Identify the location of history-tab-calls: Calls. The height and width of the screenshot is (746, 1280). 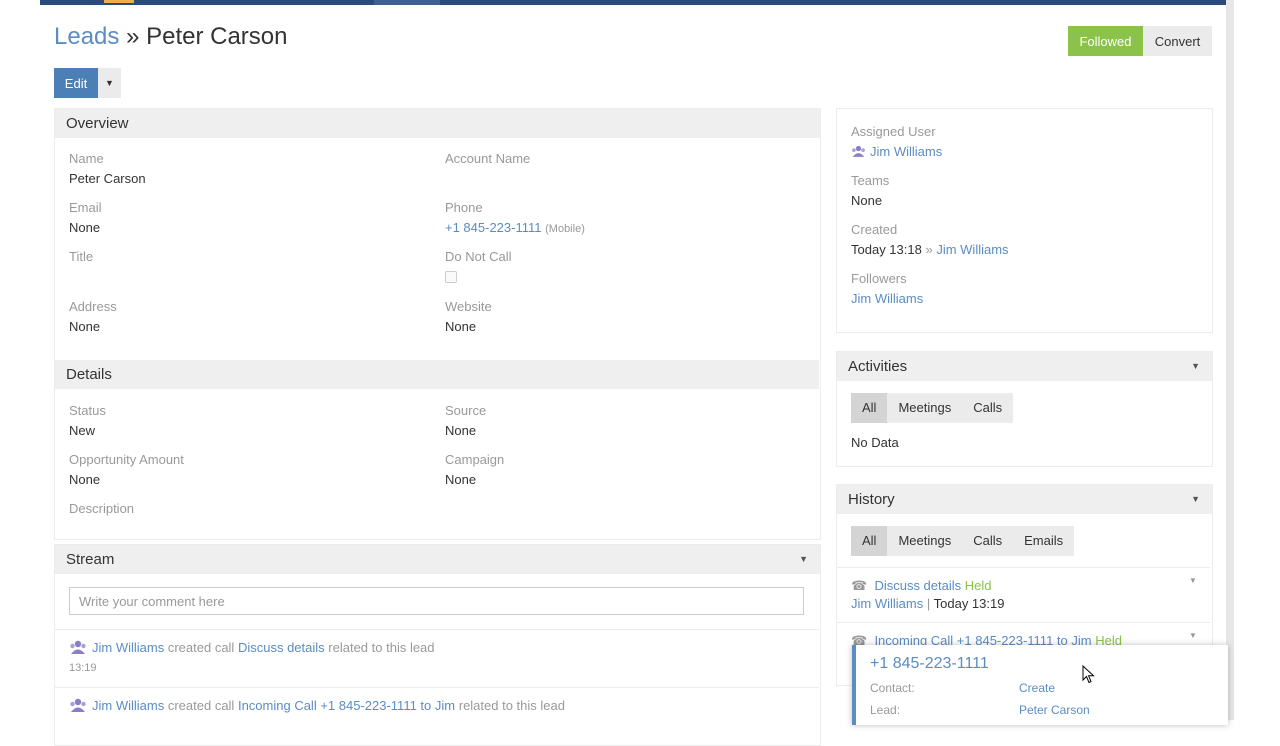
(987, 541).